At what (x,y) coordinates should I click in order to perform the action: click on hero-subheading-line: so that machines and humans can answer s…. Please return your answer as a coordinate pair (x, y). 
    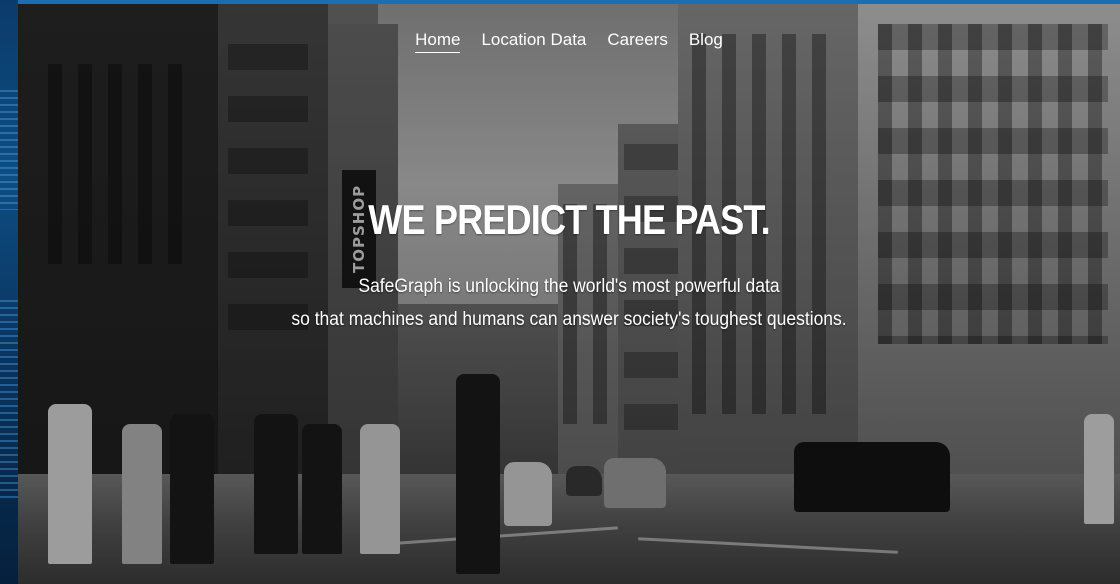
    Looking at the image, I should click on (569, 319).